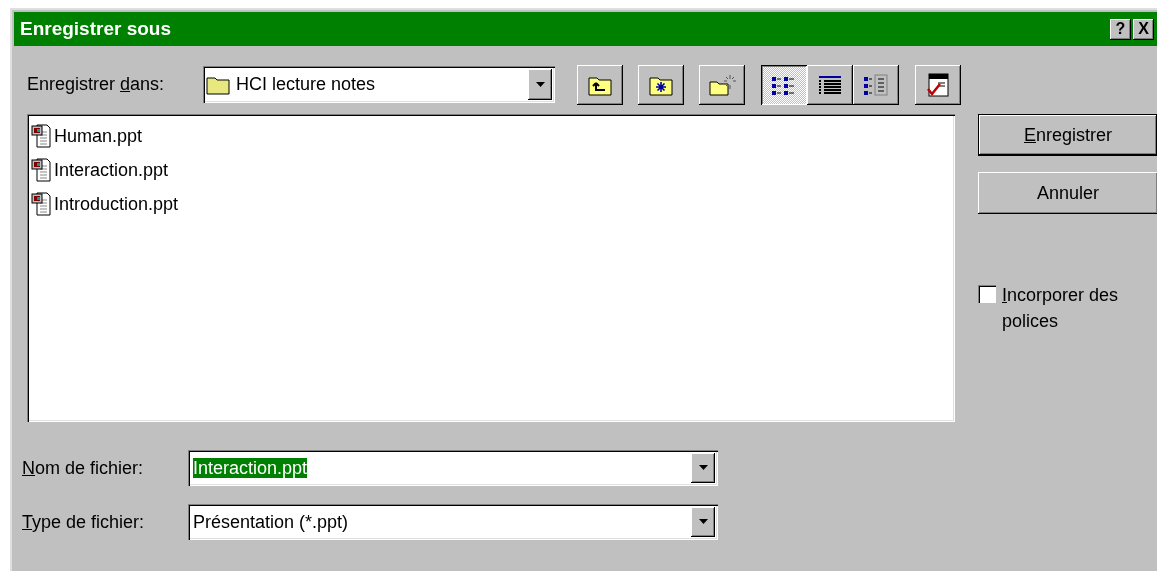  What do you see at coordinates (453, 468) in the screenshot?
I see `file-name-field: Interaction.ppt` at bounding box center [453, 468].